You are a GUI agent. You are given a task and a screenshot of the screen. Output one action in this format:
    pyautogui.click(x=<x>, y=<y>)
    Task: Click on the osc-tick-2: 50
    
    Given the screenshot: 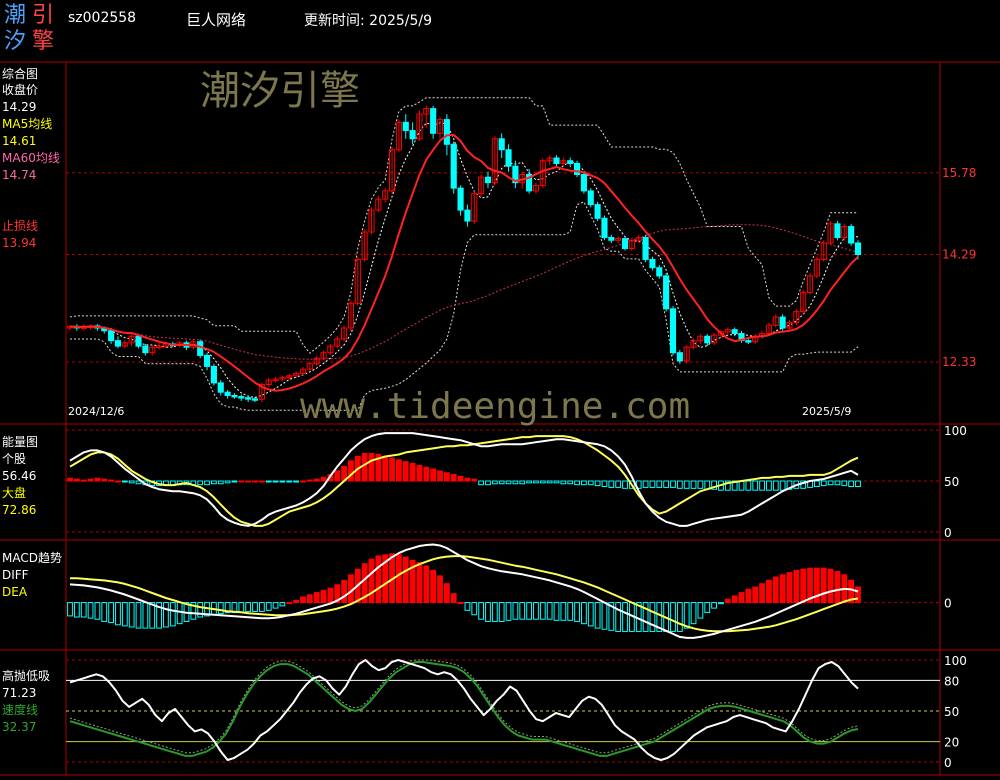 What is the action you would take?
    pyautogui.click(x=951, y=712)
    